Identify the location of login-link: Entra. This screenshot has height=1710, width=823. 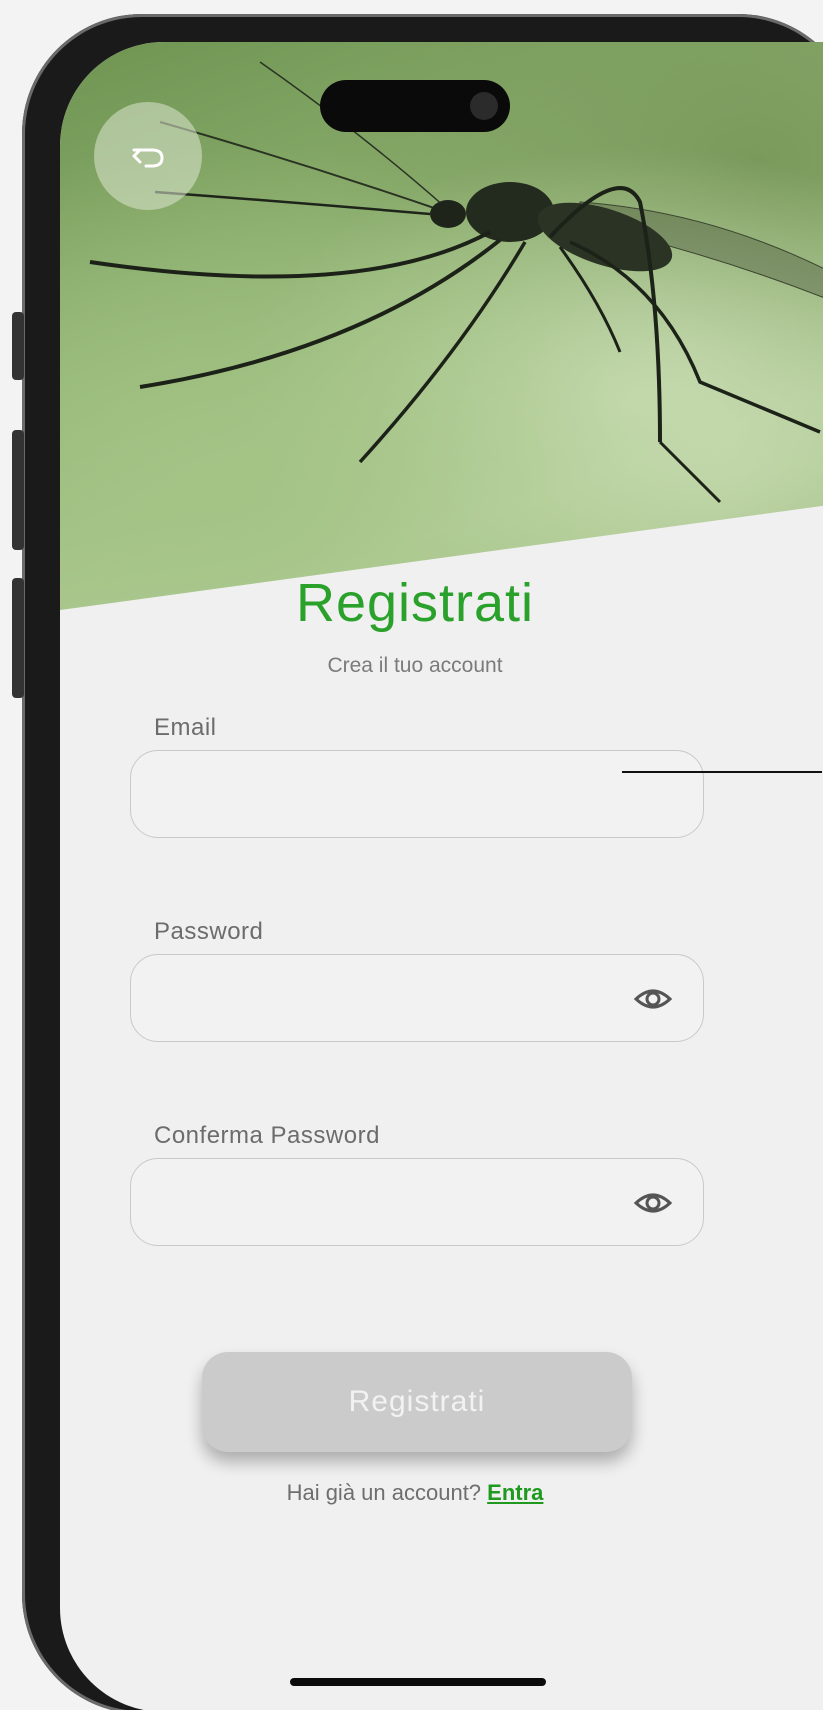
(515, 1492).